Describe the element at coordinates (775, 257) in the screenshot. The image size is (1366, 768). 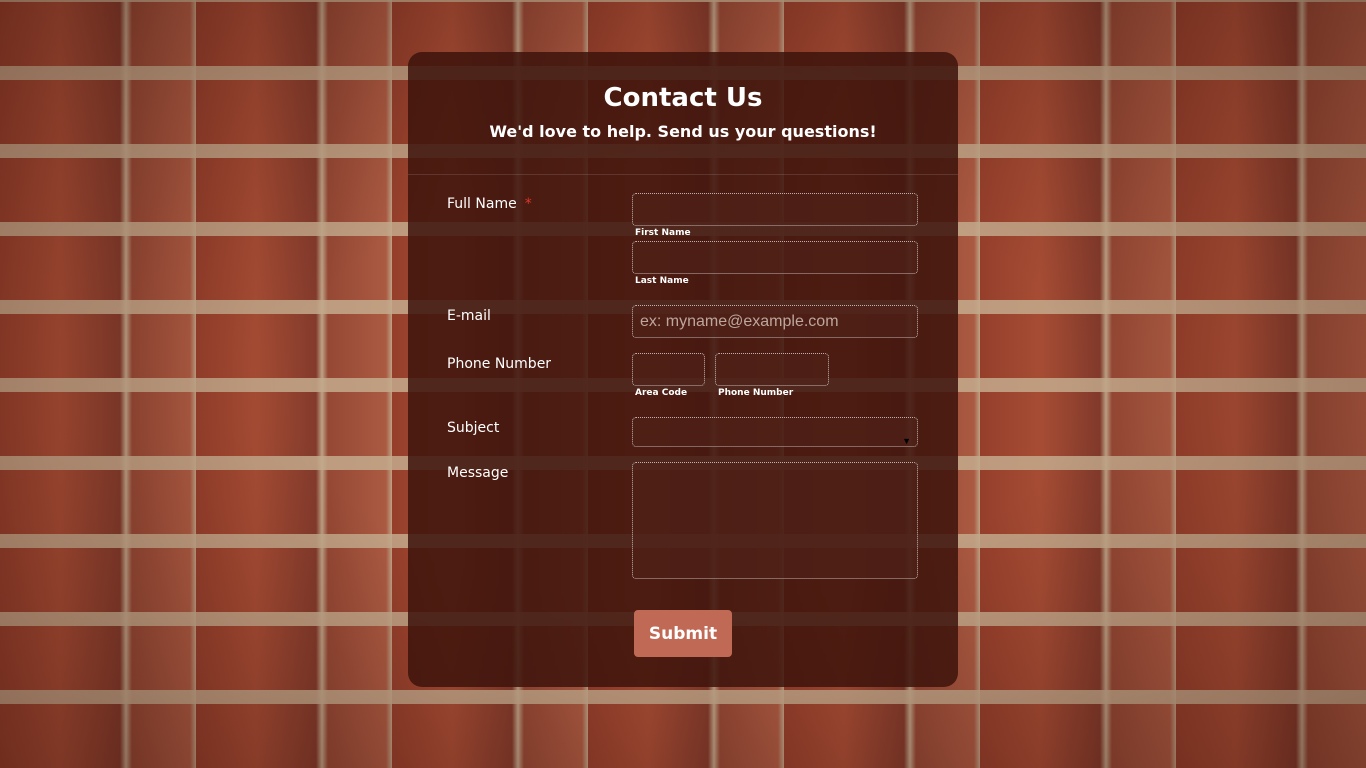
I see `last-name-input` at that location.